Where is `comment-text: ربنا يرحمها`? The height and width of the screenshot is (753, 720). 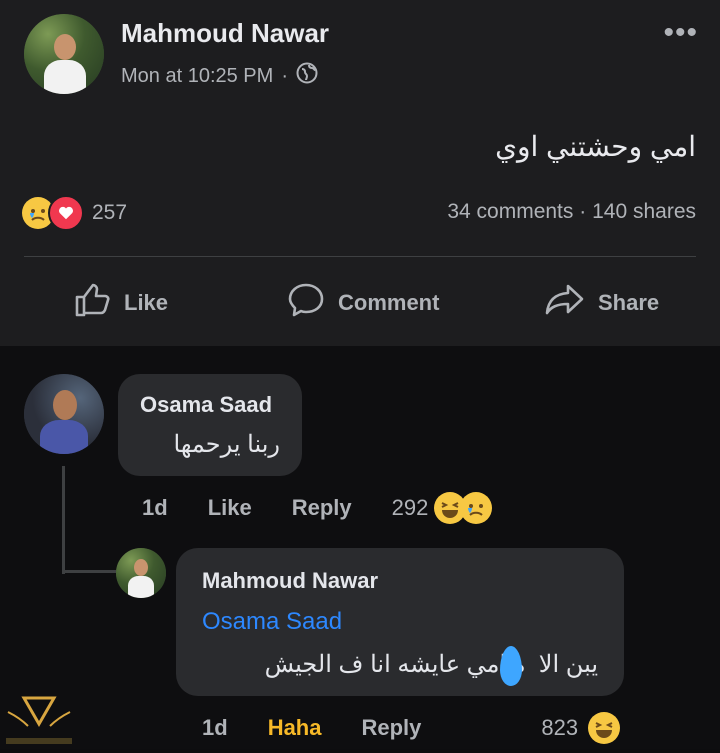
comment-text: ربنا يرحمها is located at coordinates (227, 444).